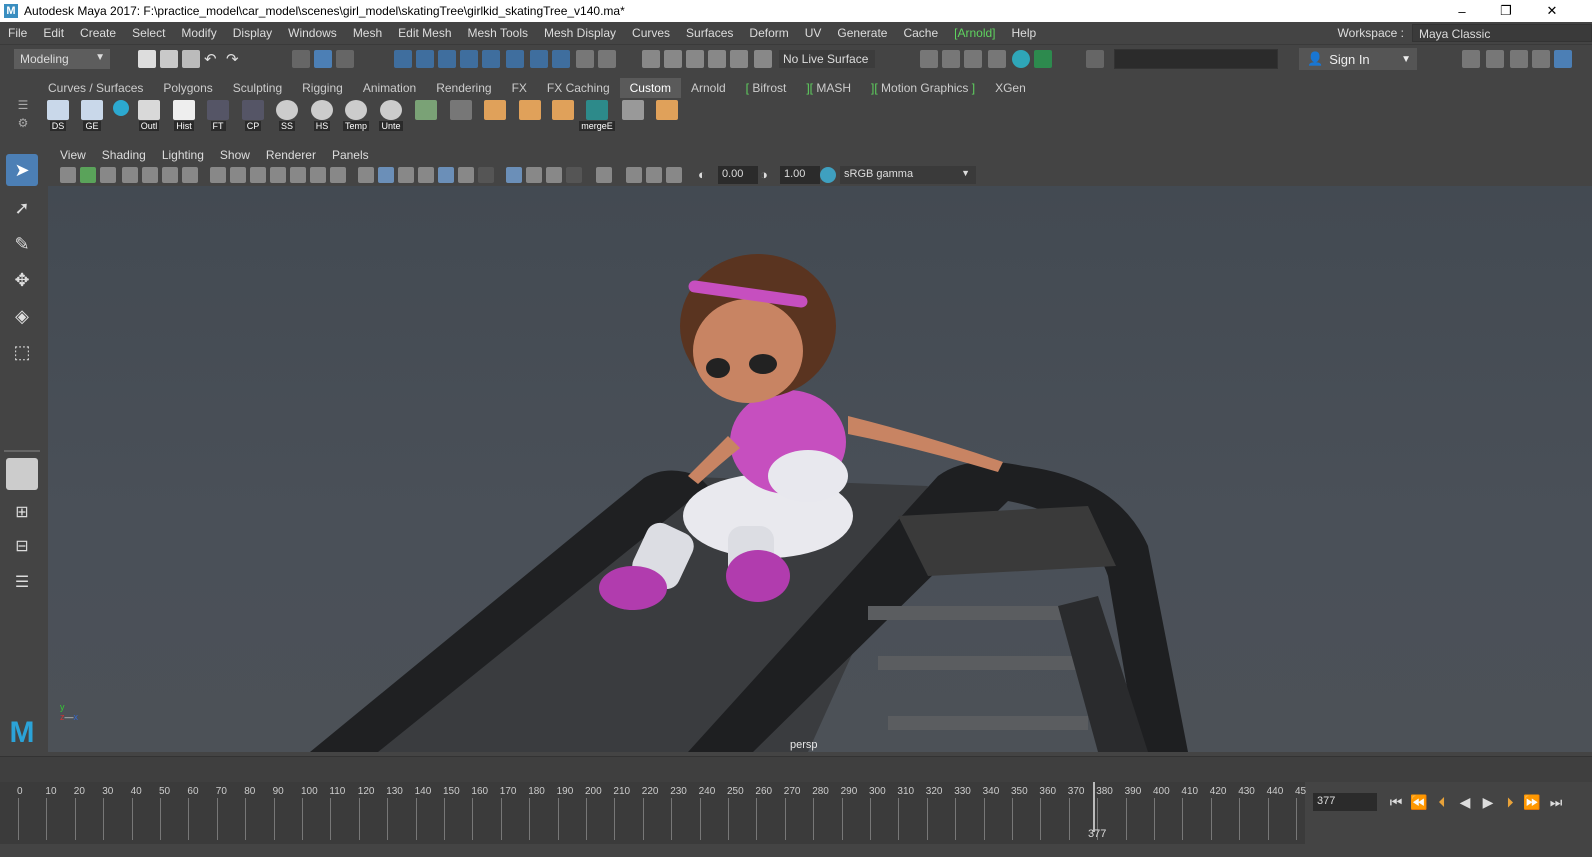 Image resolution: width=1592 pixels, height=857 pixels. I want to click on restore-button: ❐, so click(1506, 11).